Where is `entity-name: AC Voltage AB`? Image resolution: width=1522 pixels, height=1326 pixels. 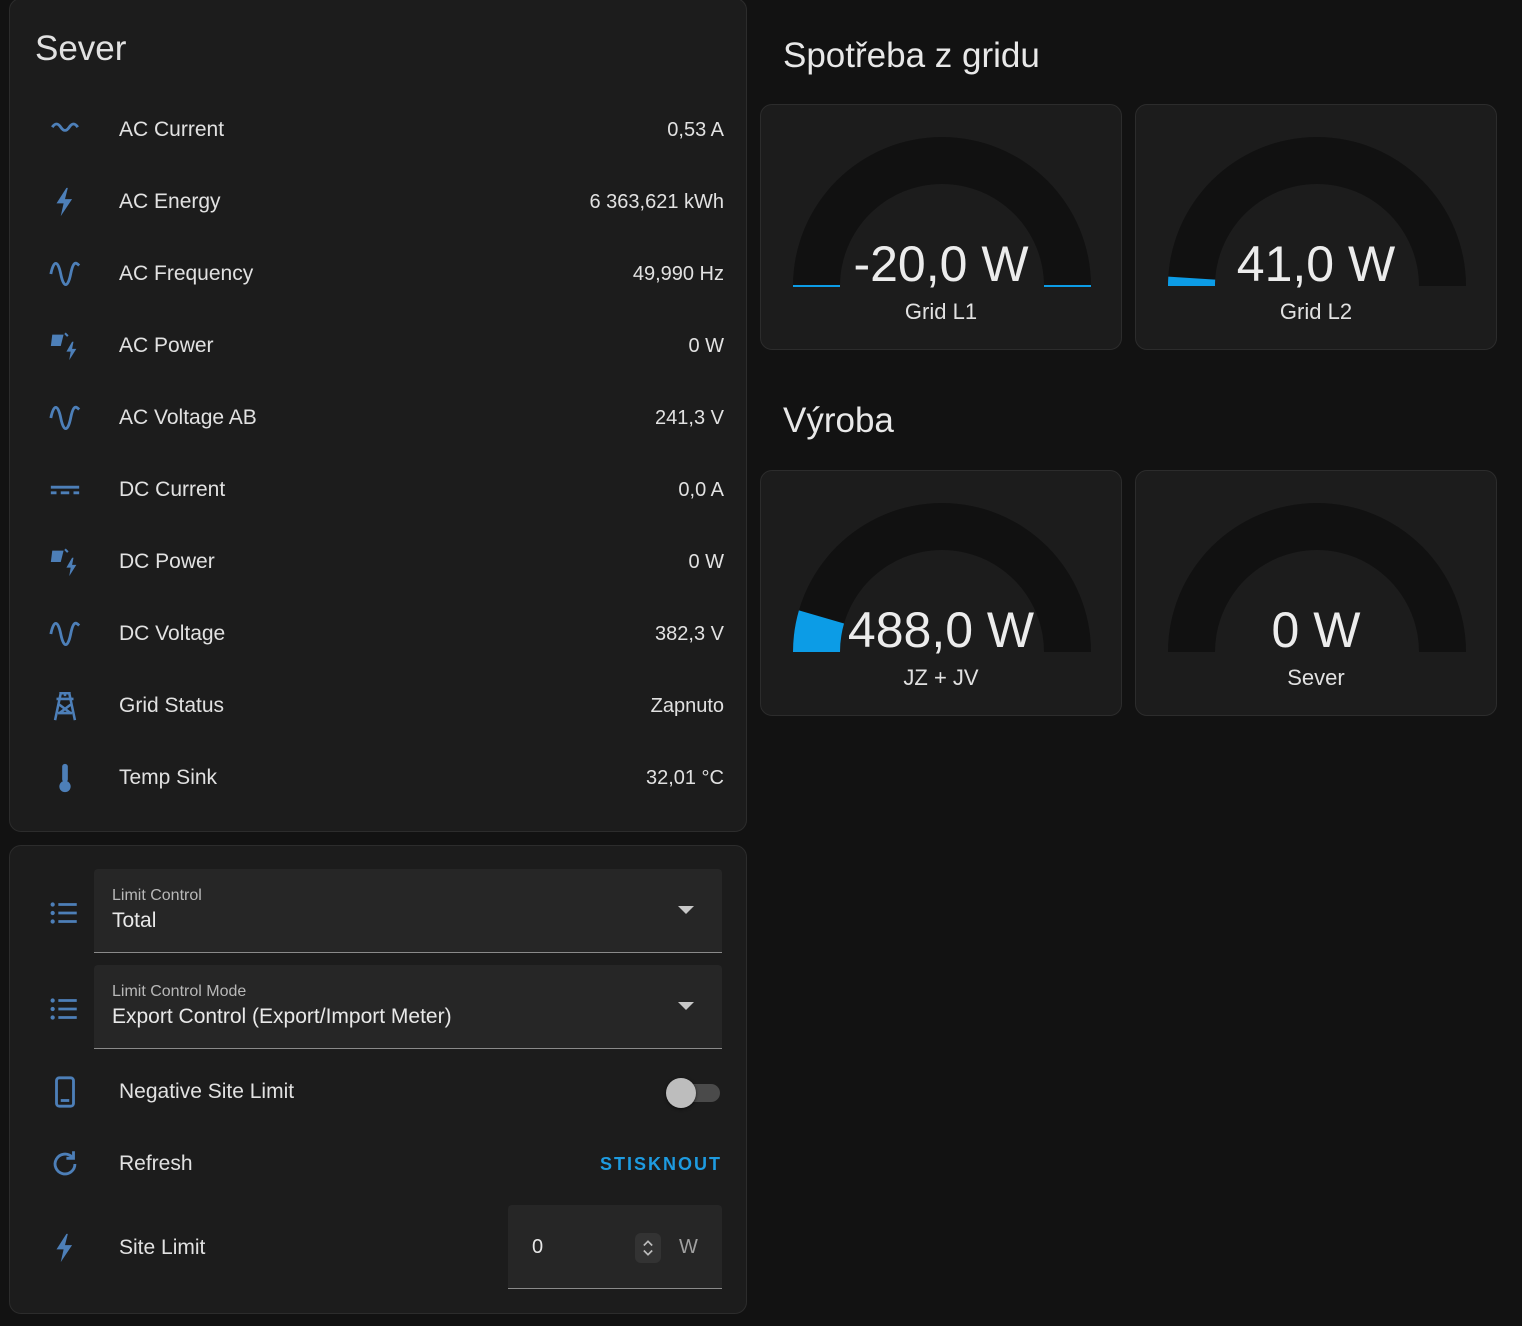 entity-name: AC Voltage AB is located at coordinates (188, 417).